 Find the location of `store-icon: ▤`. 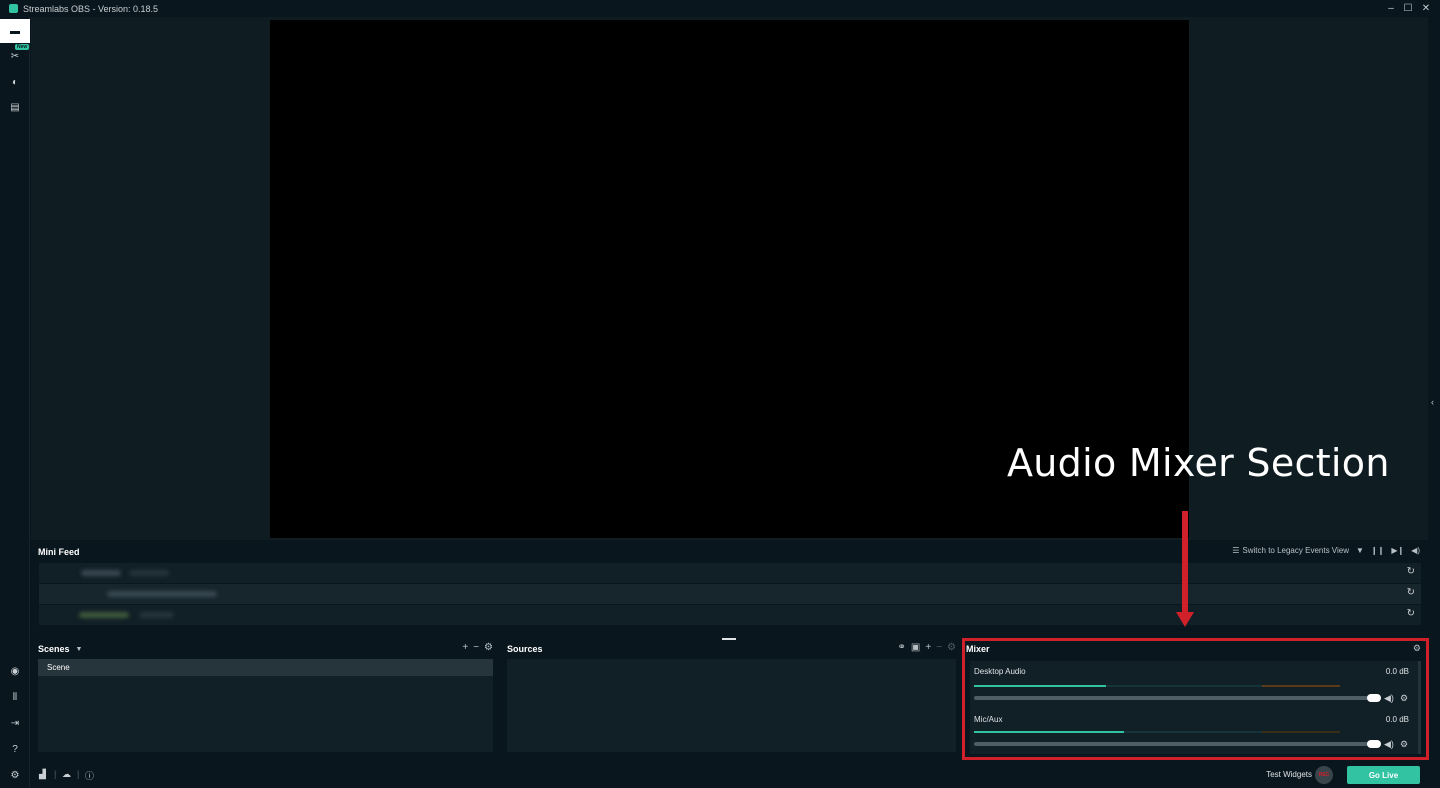

store-icon: ▤ is located at coordinates (15, 107).